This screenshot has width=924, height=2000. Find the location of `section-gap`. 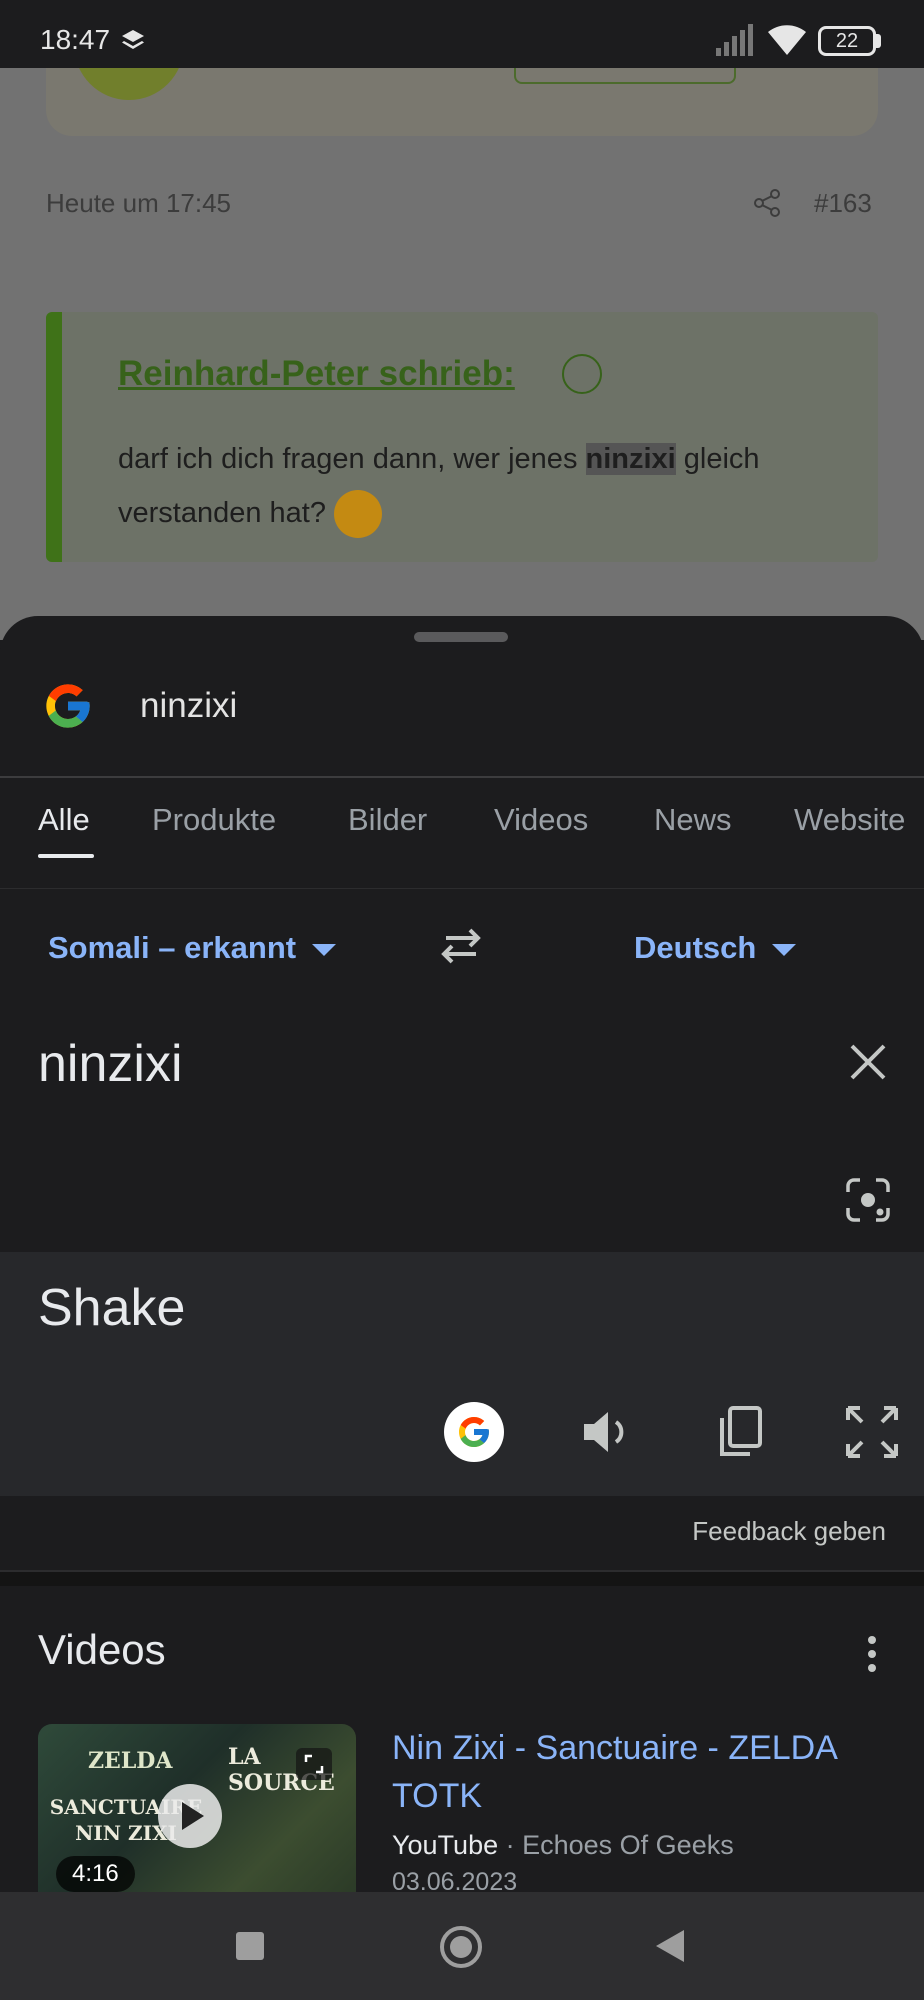

section-gap is located at coordinates (462, 1579).